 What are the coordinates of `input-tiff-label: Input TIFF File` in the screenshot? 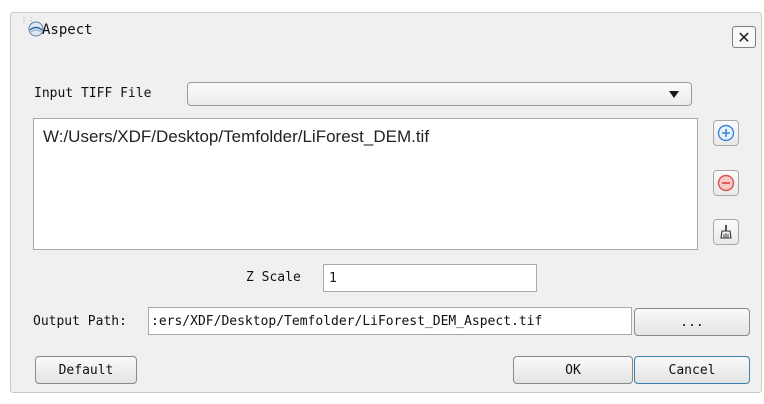 It's located at (93, 93).